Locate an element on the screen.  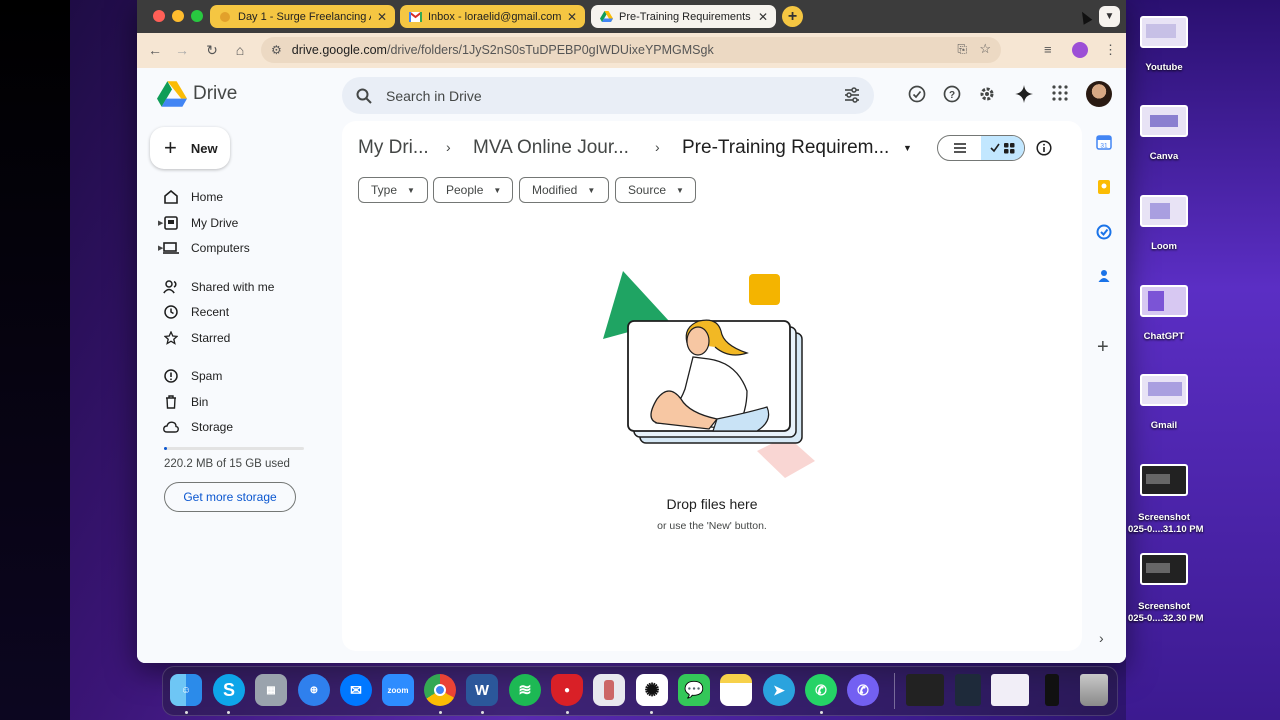
back-arrow-icon: ← is located at coordinates (155, 50).